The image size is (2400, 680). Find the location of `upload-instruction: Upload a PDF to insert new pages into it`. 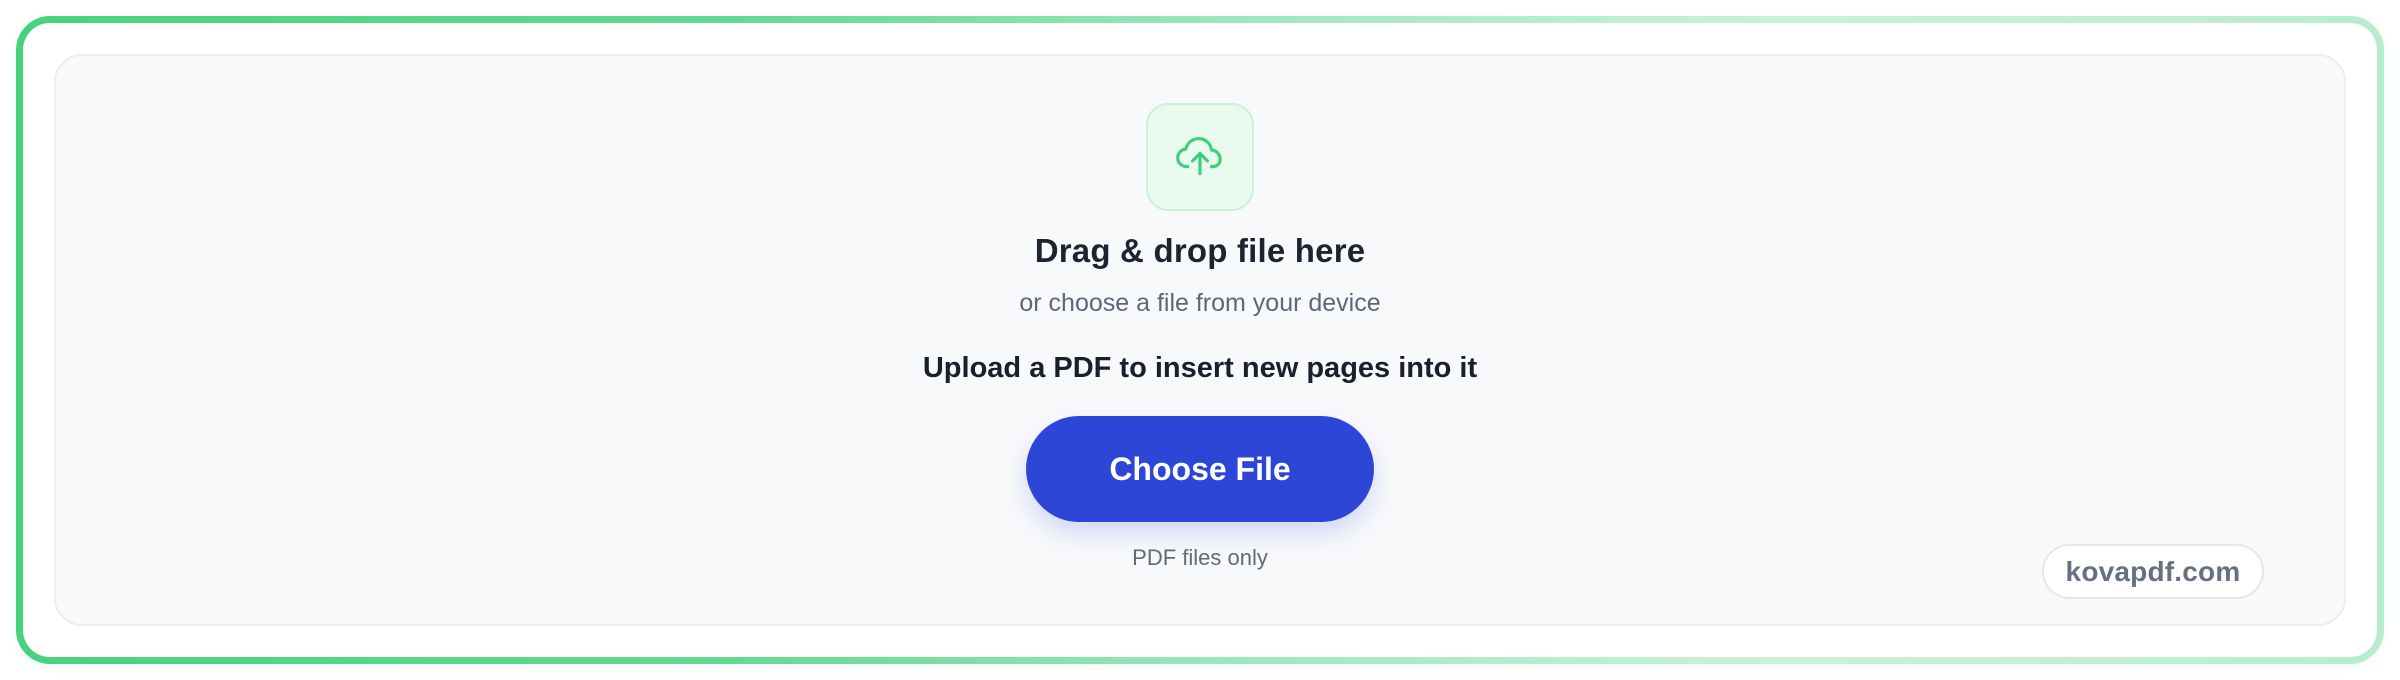

upload-instruction: Upload a PDF to insert new pages into it is located at coordinates (1200, 368).